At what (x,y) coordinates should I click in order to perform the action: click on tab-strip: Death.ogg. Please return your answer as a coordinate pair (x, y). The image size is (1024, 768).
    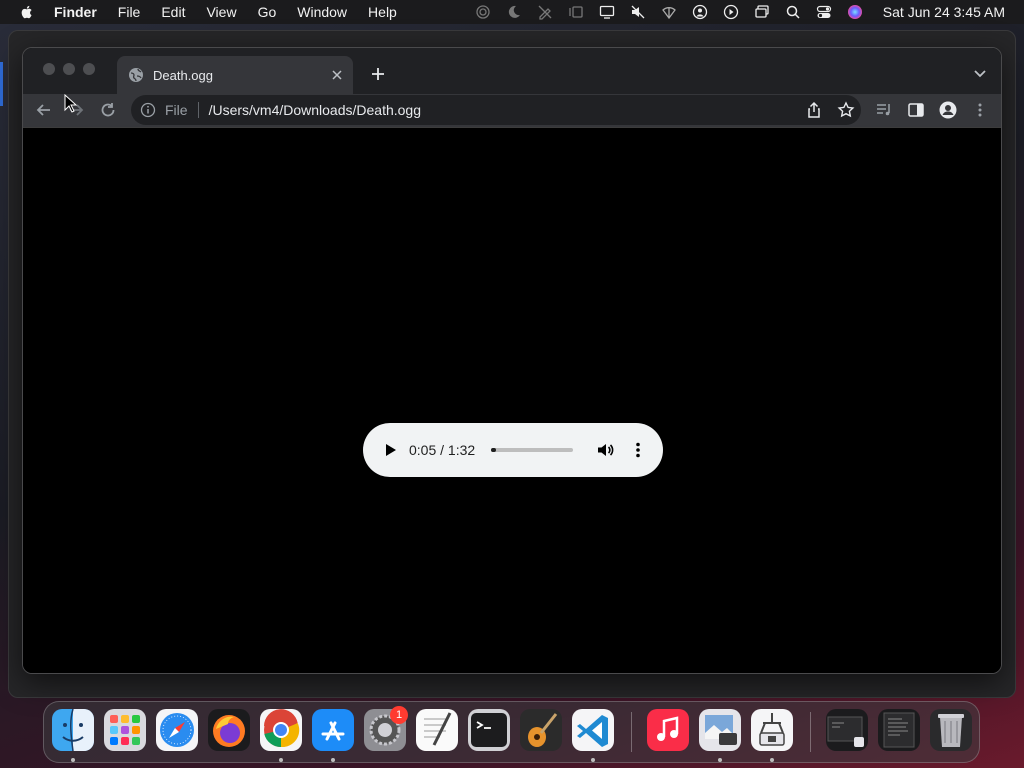
    Looking at the image, I should click on (512, 71).